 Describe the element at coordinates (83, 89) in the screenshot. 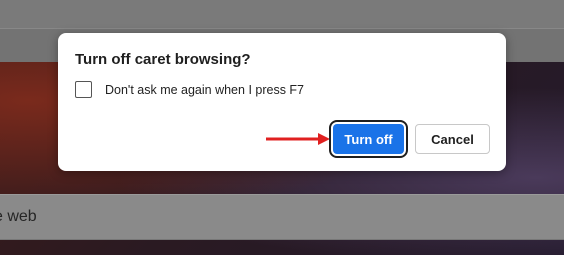

I see `dont-ask-again-checkbox` at that location.